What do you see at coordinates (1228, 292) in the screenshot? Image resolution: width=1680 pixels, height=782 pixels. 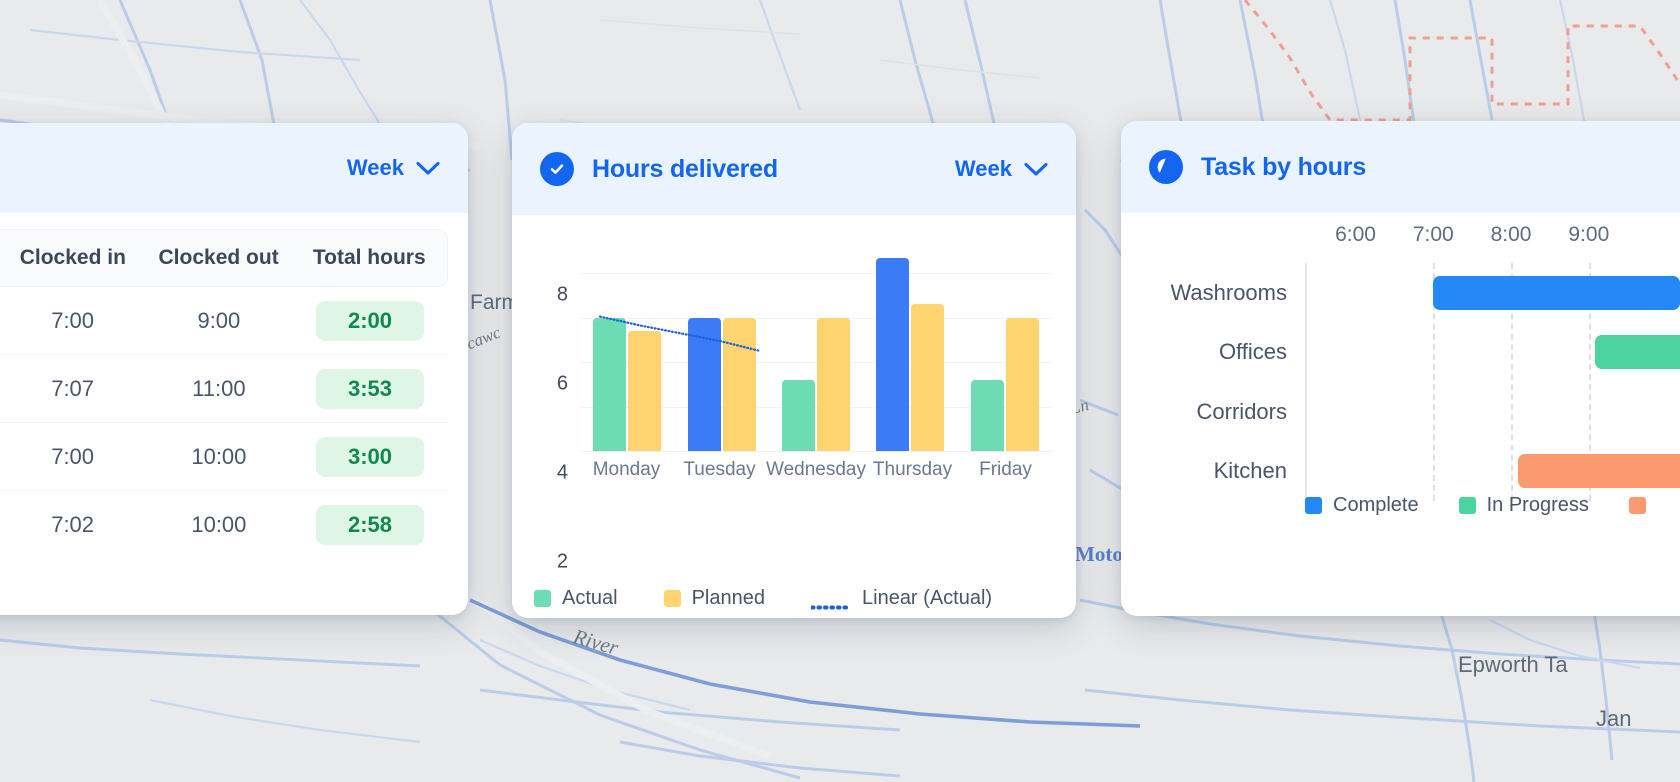 I see `gantt-row-label: Washrooms` at bounding box center [1228, 292].